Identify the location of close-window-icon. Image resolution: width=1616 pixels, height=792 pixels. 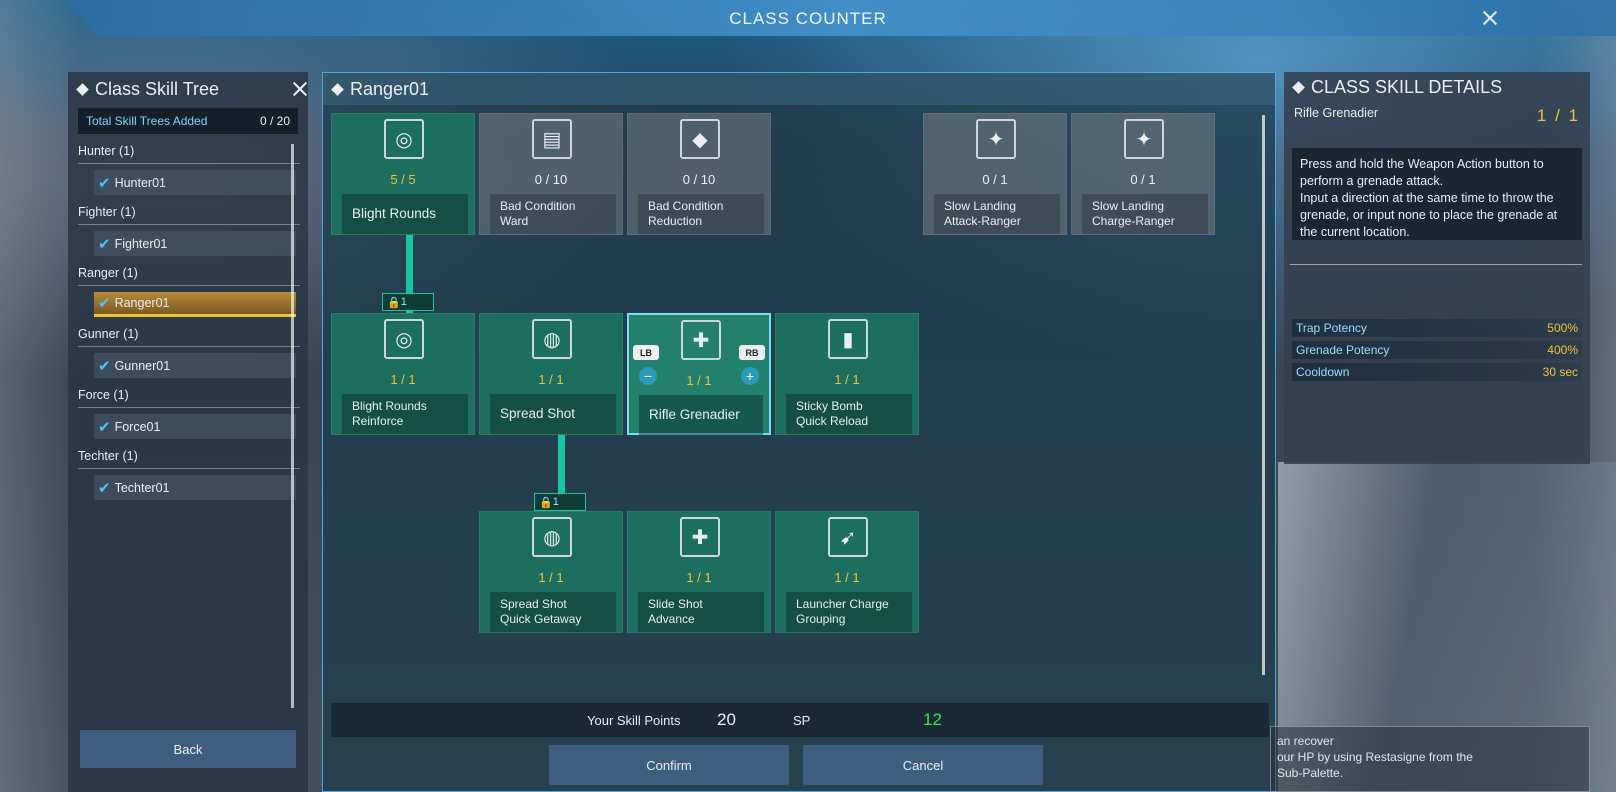
(1490, 18).